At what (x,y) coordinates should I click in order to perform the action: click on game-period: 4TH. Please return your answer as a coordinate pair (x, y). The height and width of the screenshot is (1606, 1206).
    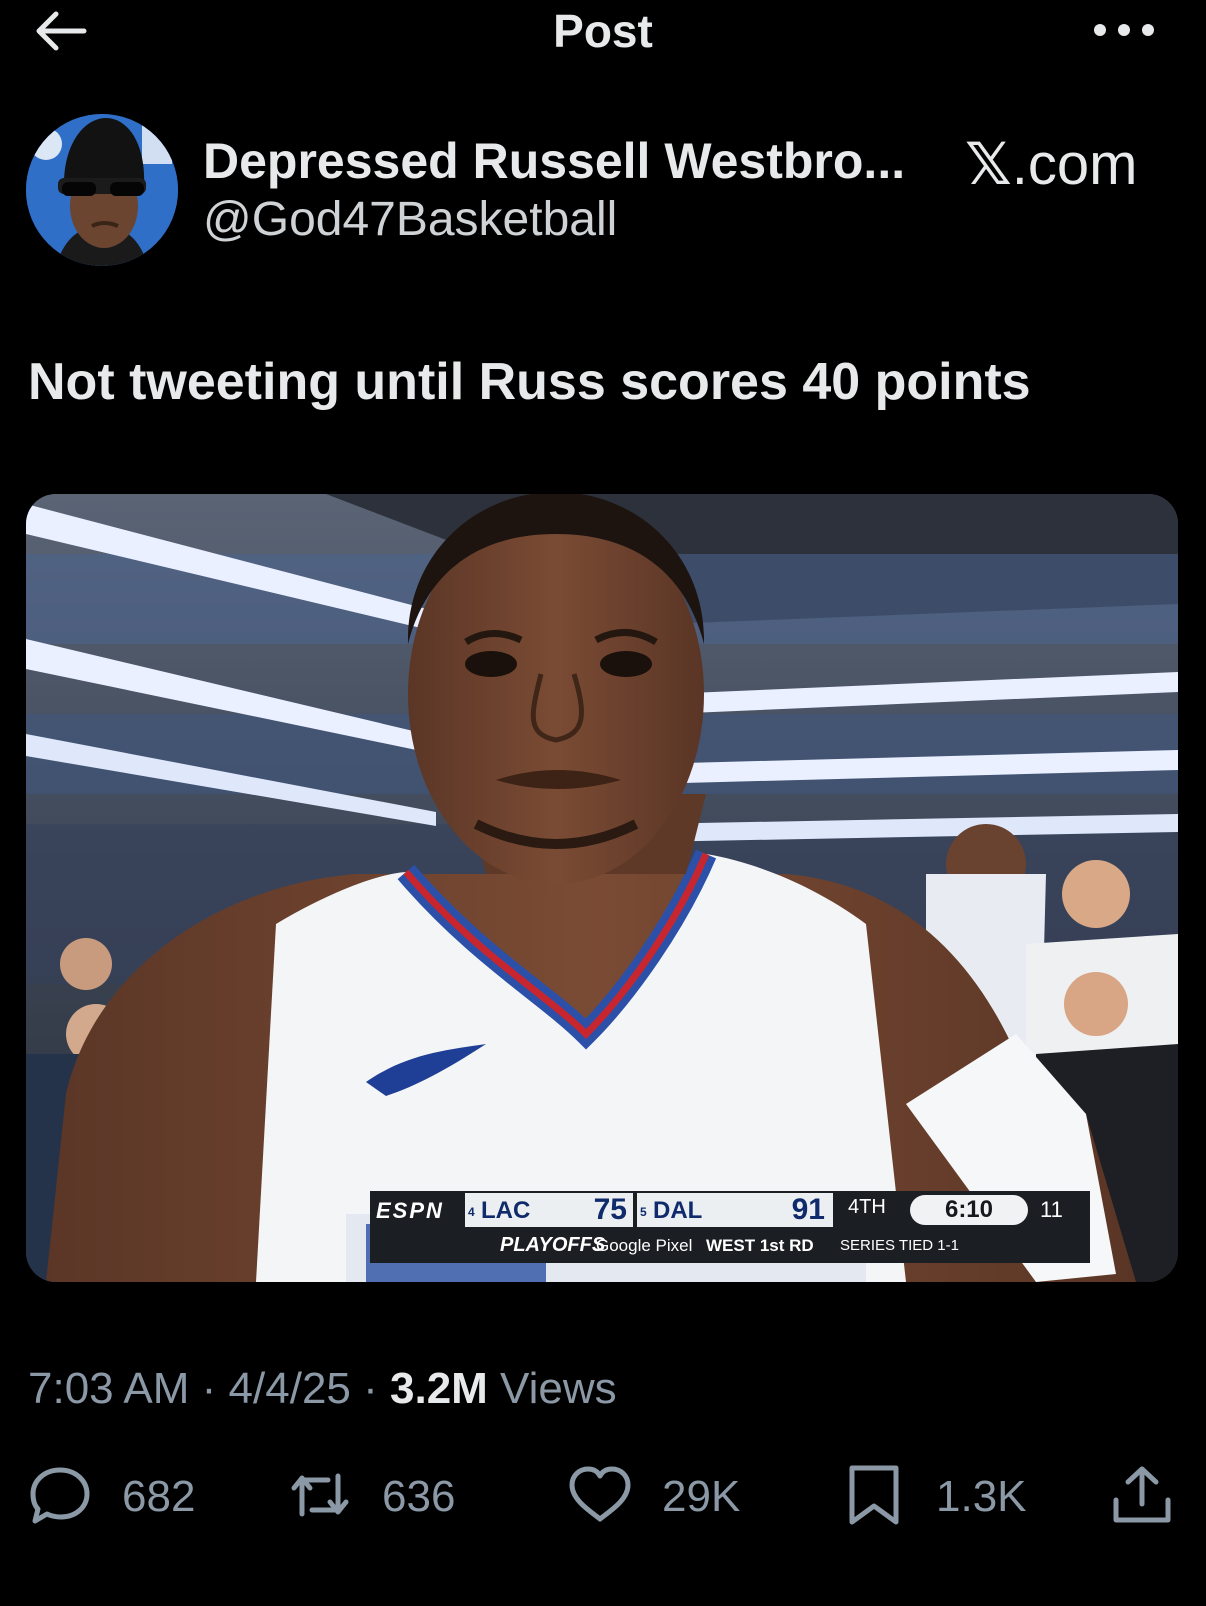
    Looking at the image, I should click on (867, 1207).